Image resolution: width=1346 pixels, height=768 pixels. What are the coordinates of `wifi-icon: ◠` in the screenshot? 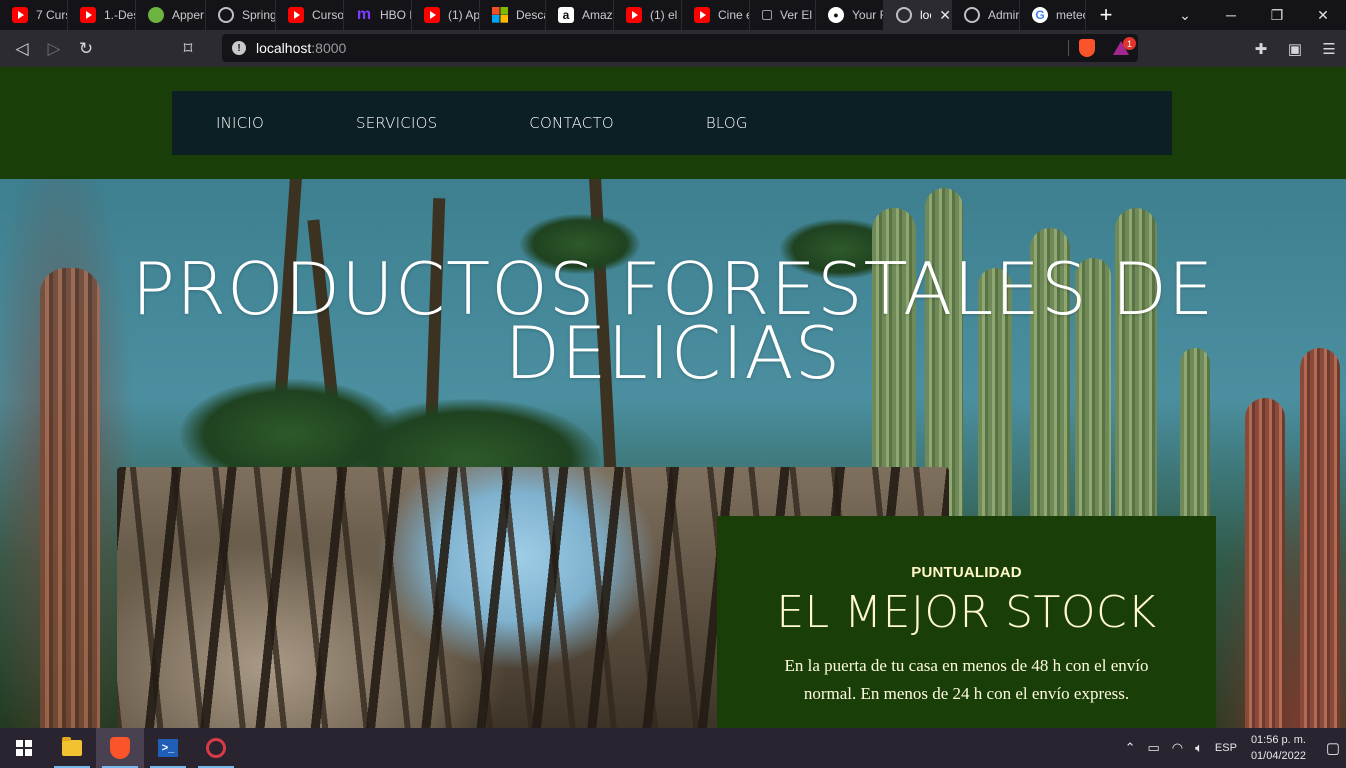 It's located at (1177, 748).